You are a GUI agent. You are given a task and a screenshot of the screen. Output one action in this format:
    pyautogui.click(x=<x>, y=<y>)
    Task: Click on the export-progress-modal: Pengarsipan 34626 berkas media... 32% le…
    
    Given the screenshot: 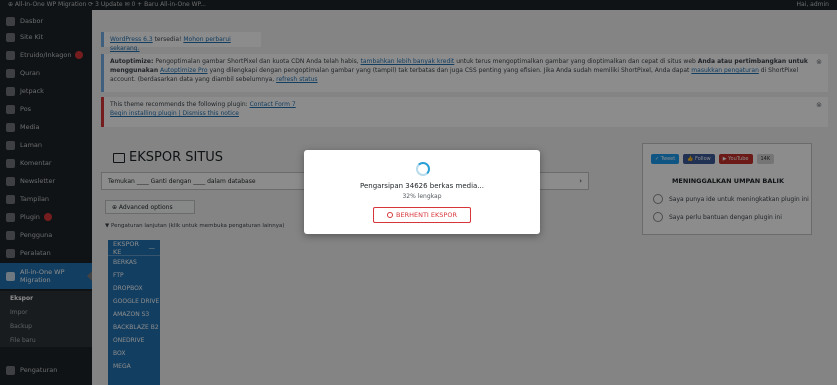 What is the action you would take?
    pyautogui.click(x=422, y=192)
    